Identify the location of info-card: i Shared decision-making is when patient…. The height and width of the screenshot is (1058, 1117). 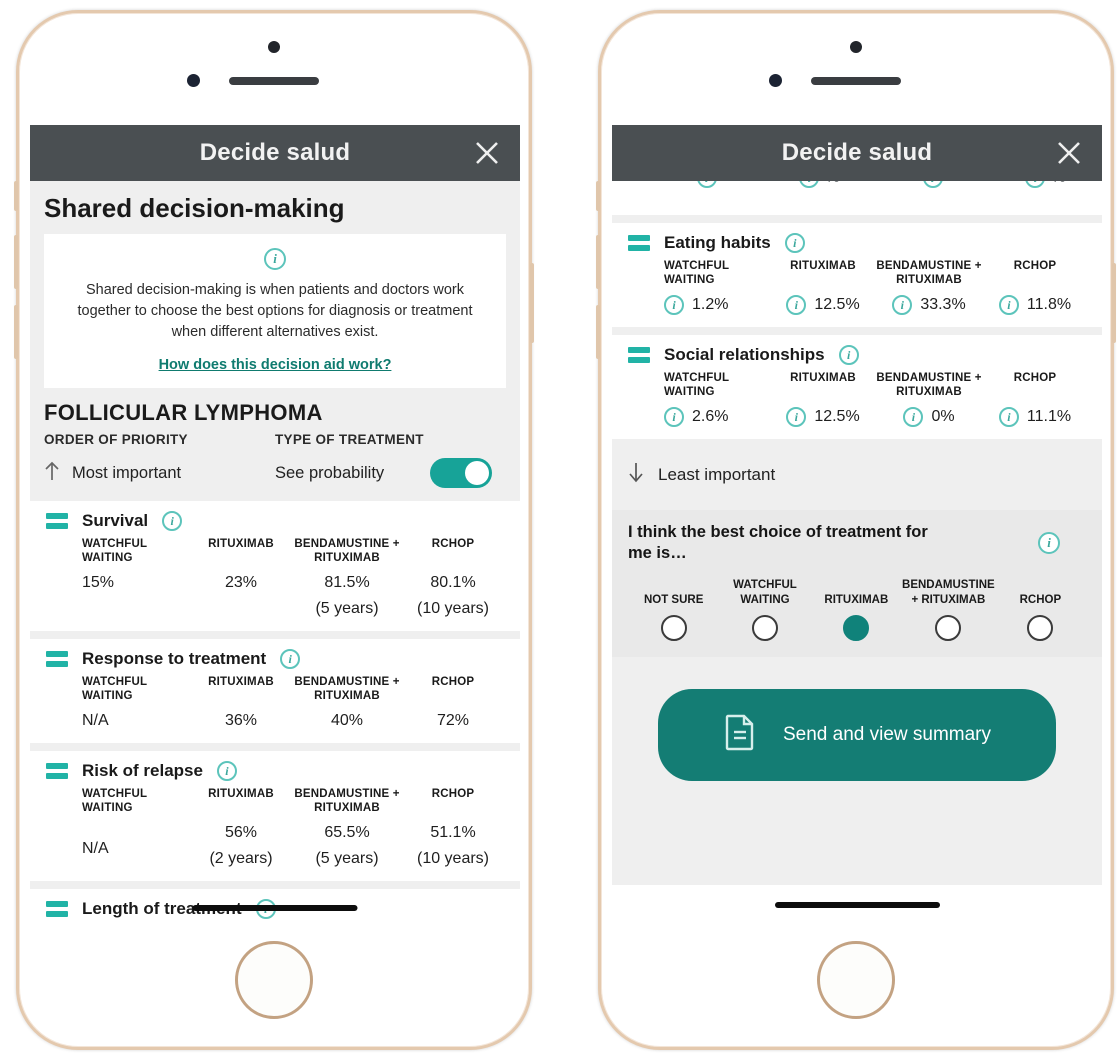
(275, 311).